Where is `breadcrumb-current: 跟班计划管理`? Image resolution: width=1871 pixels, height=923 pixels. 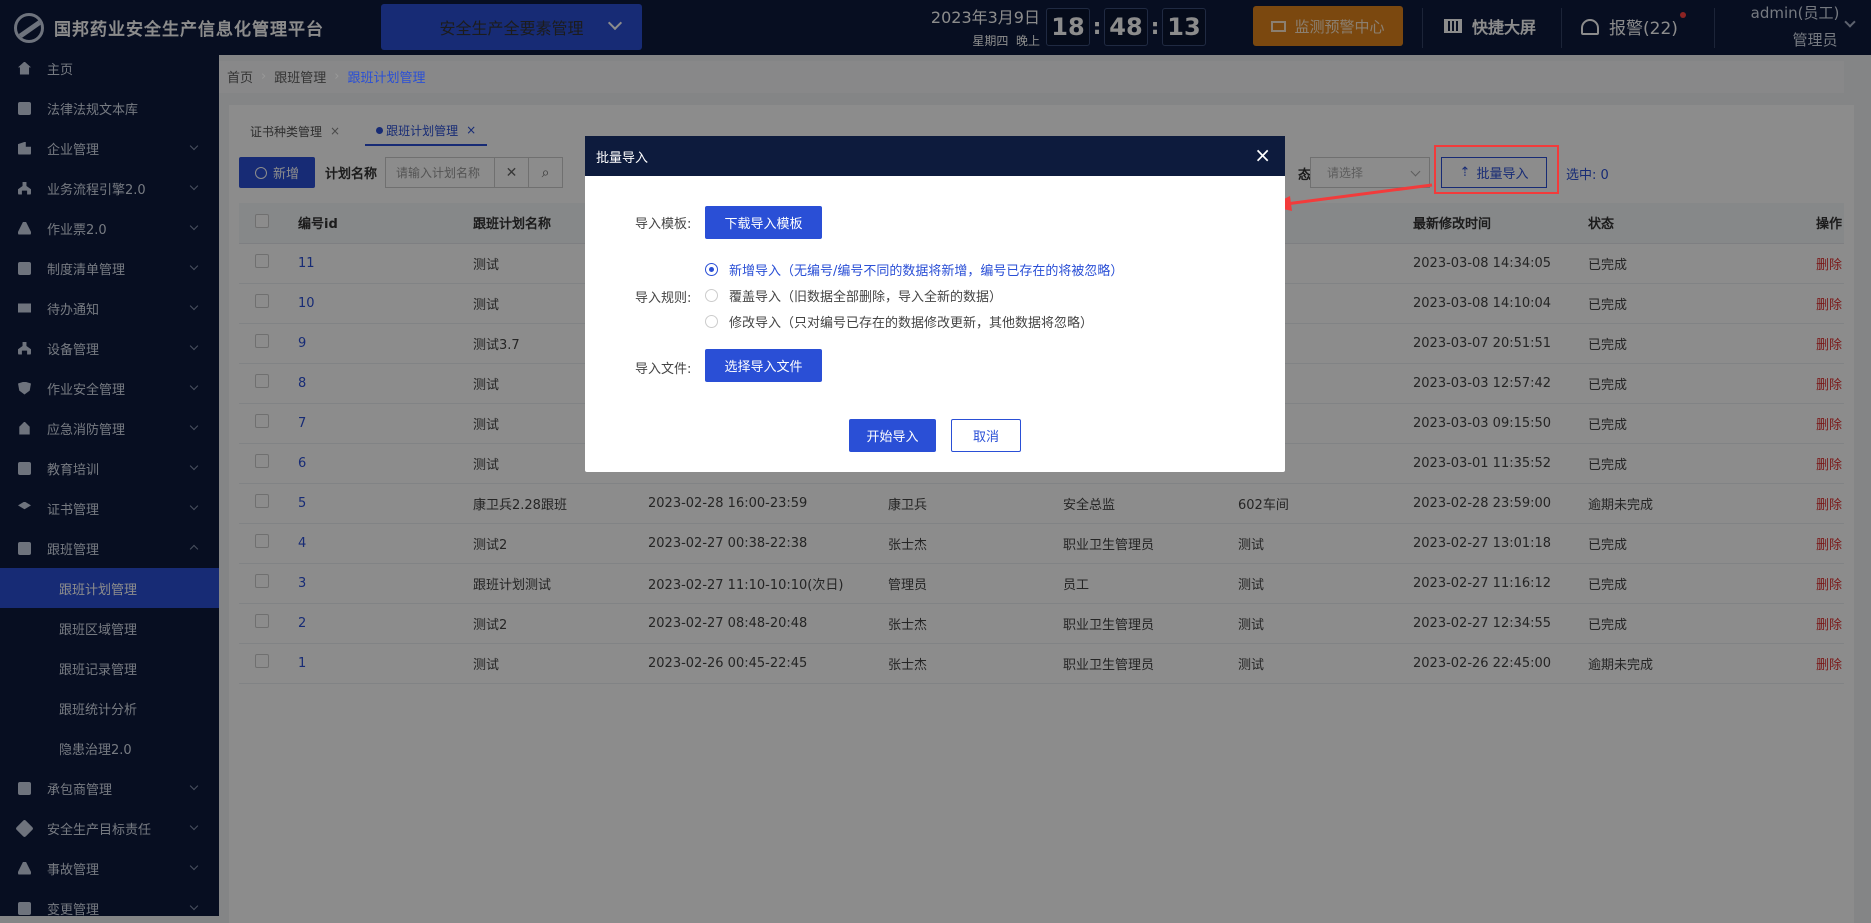 breadcrumb-current: 跟班计划管理 is located at coordinates (386, 78).